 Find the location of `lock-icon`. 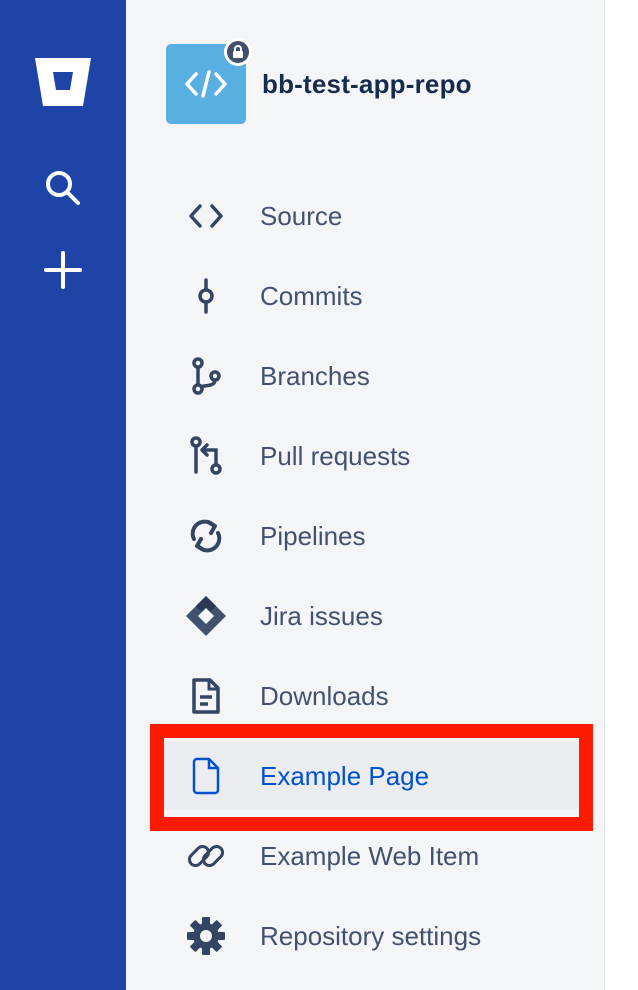

lock-icon is located at coordinates (238, 51).